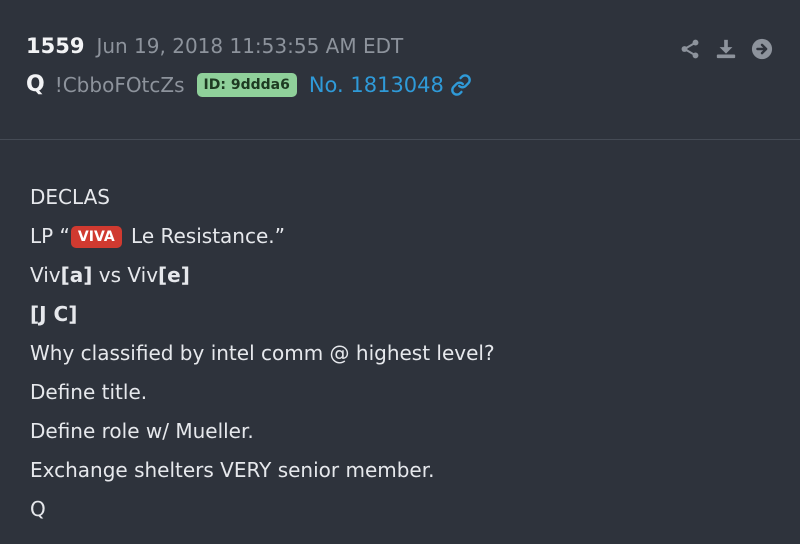 Image resolution: width=800 pixels, height=544 pixels. Describe the element at coordinates (55, 46) in the screenshot. I see `post-number: 1559` at that location.